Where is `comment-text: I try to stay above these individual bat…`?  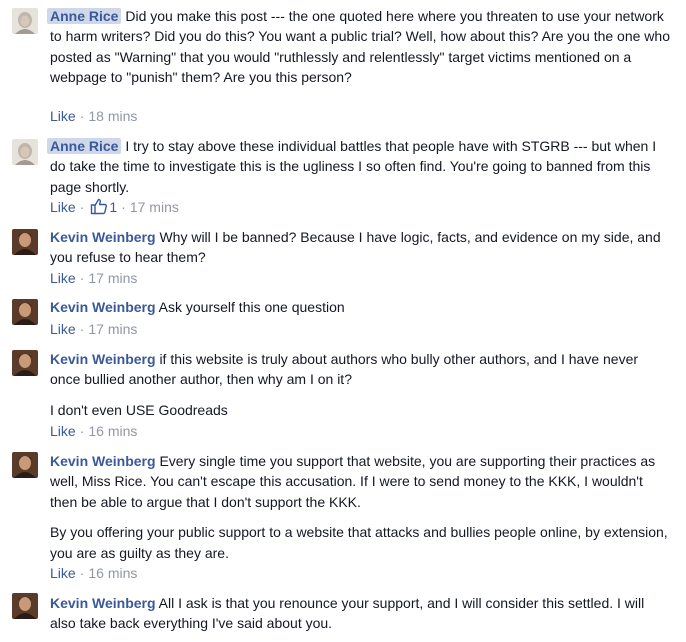
comment-text: I try to stay above these individual bat… is located at coordinates (353, 166).